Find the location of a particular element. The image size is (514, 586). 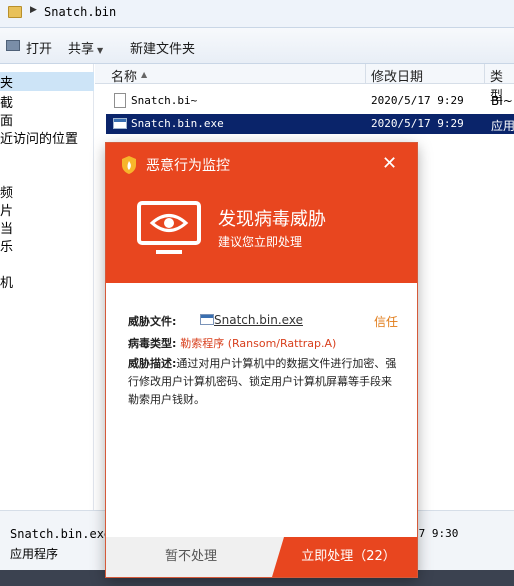

file-list-header: 名称 ▲ 修改日期 类型 is located at coordinates (304, 84).